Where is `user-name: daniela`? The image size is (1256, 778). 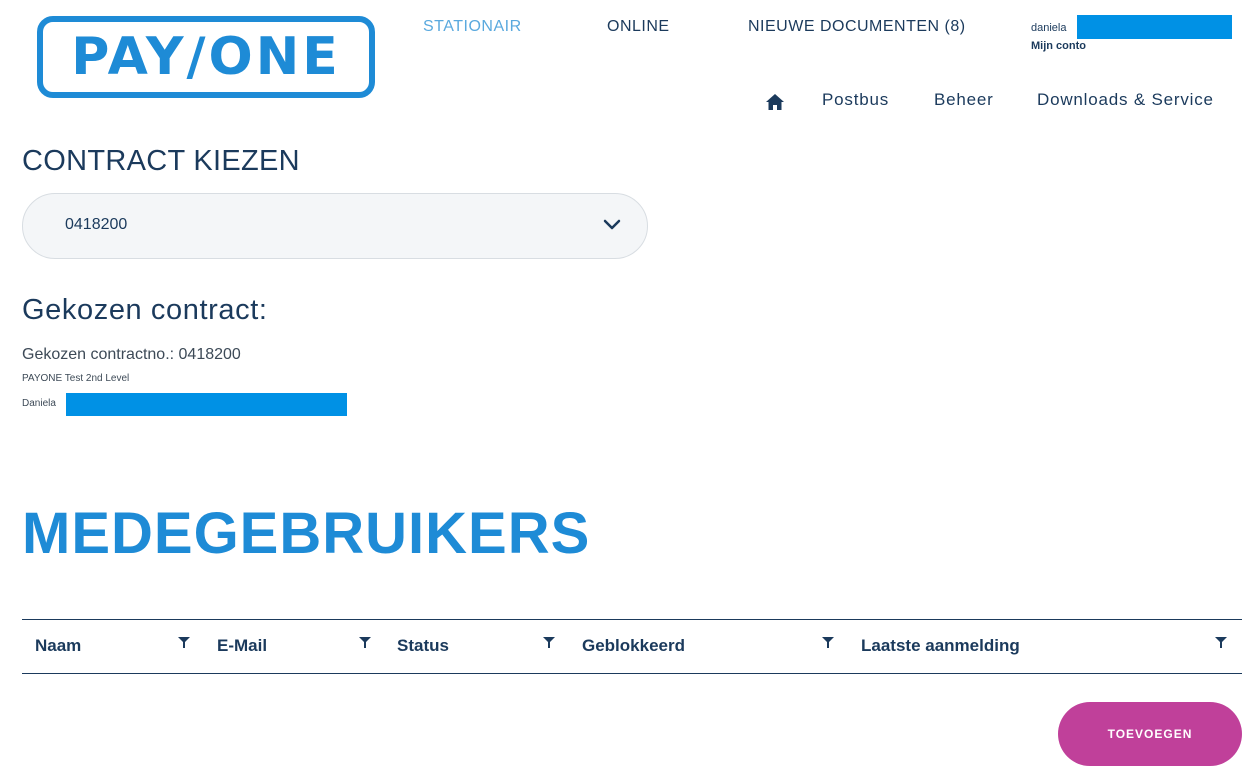 user-name: daniela is located at coordinates (1049, 28).